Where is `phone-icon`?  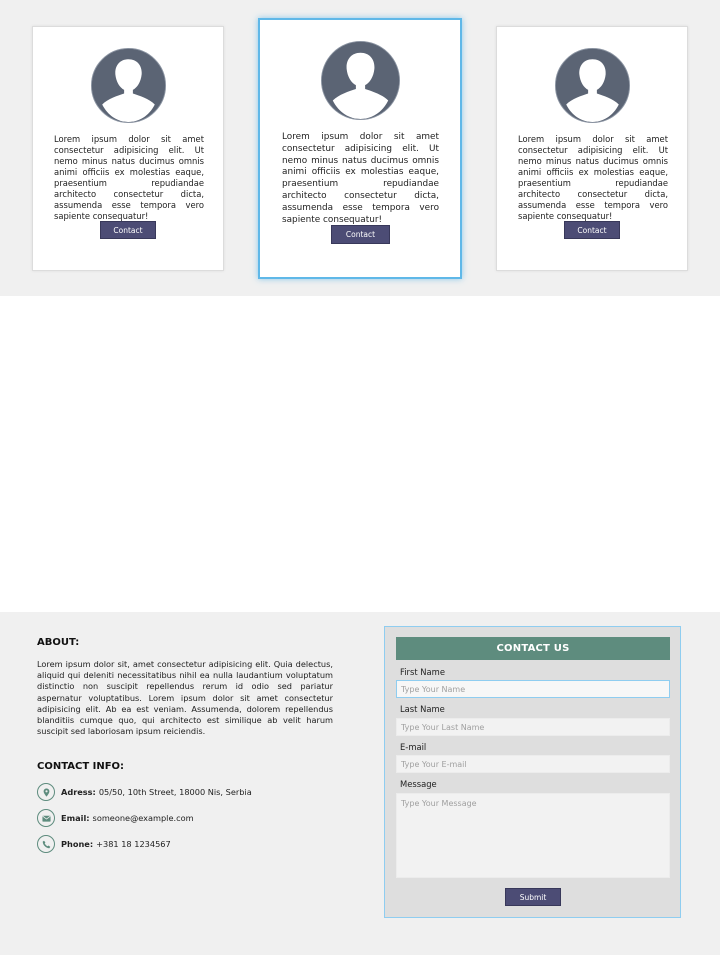
phone-icon is located at coordinates (46, 844).